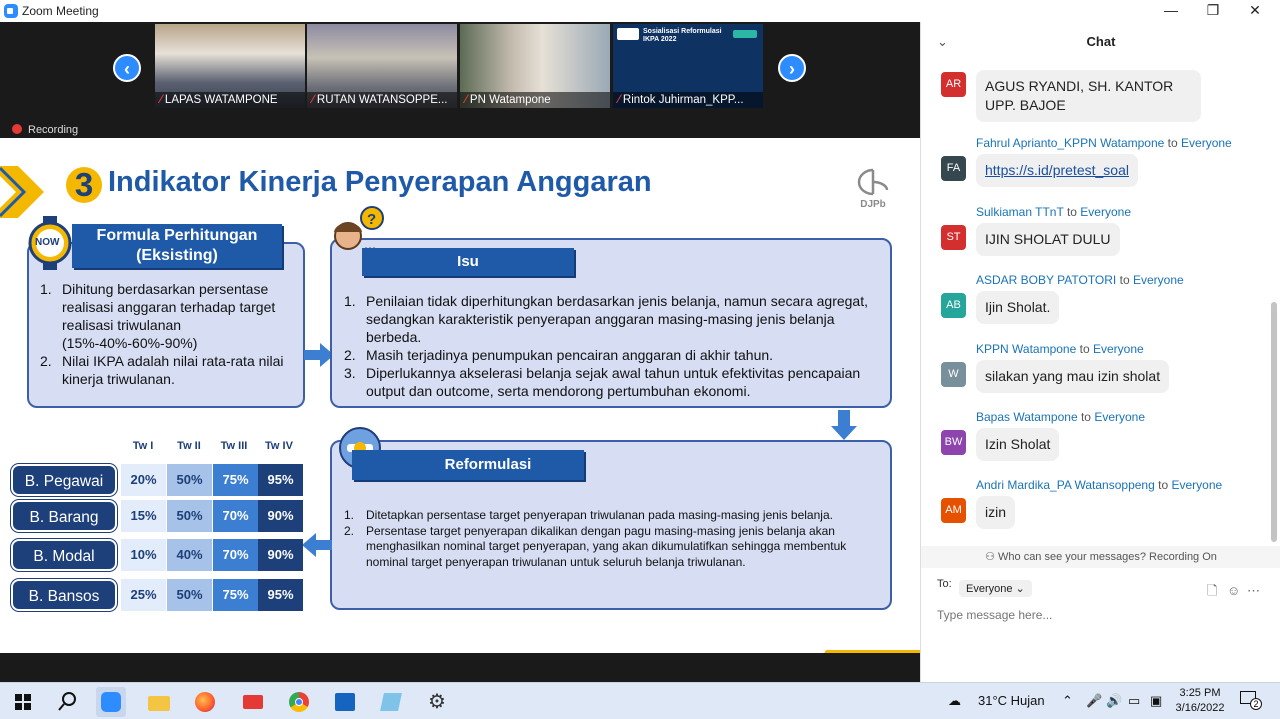 The width and height of the screenshot is (1280, 719). I want to click on media-player-icon, so click(345, 702).